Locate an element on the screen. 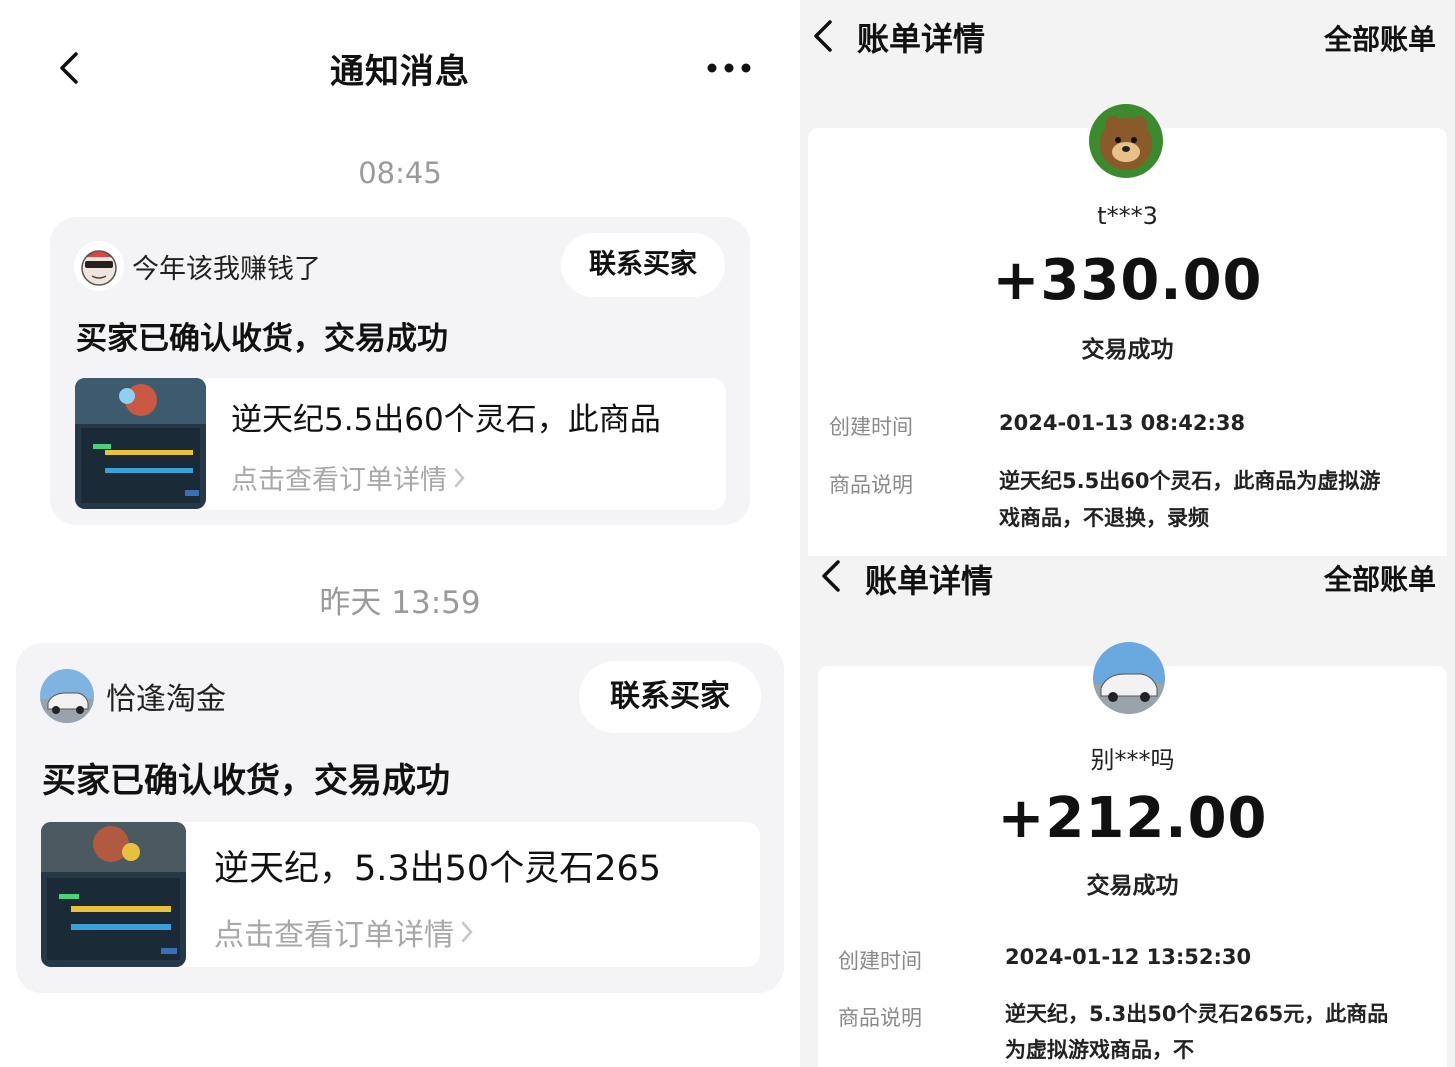 This screenshot has width=1455, height=1067. time-separator: 08:45 is located at coordinates (400, 173).